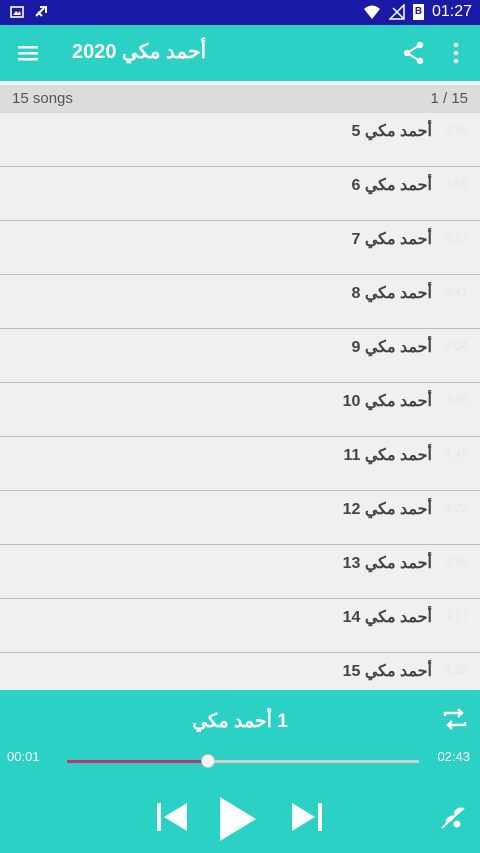 The width and height of the screenshot is (480, 853). What do you see at coordinates (172, 817) in the screenshot?
I see `previous-icon` at bounding box center [172, 817].